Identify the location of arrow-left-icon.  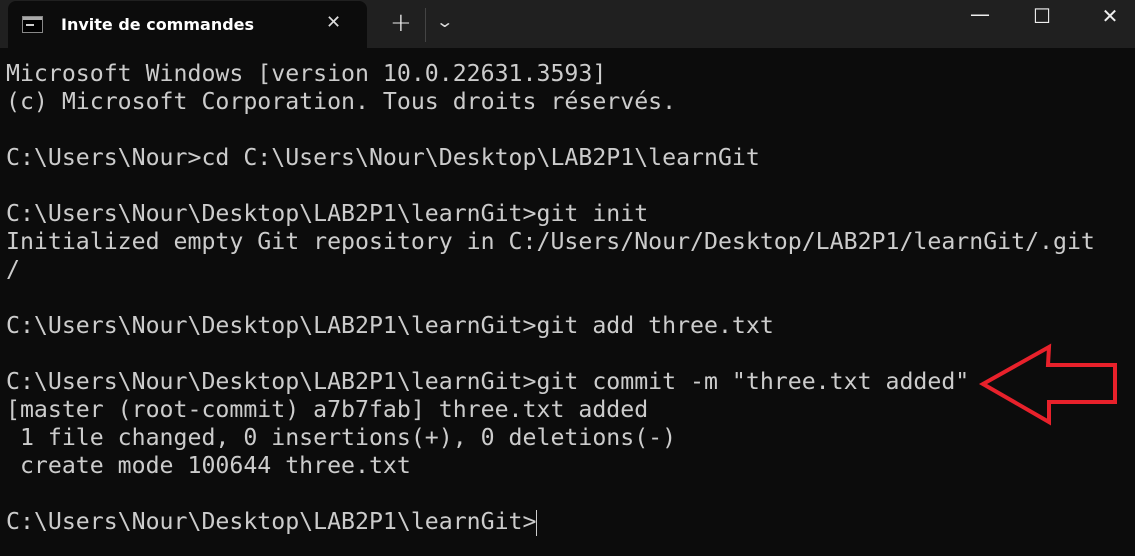
(1047, 384).